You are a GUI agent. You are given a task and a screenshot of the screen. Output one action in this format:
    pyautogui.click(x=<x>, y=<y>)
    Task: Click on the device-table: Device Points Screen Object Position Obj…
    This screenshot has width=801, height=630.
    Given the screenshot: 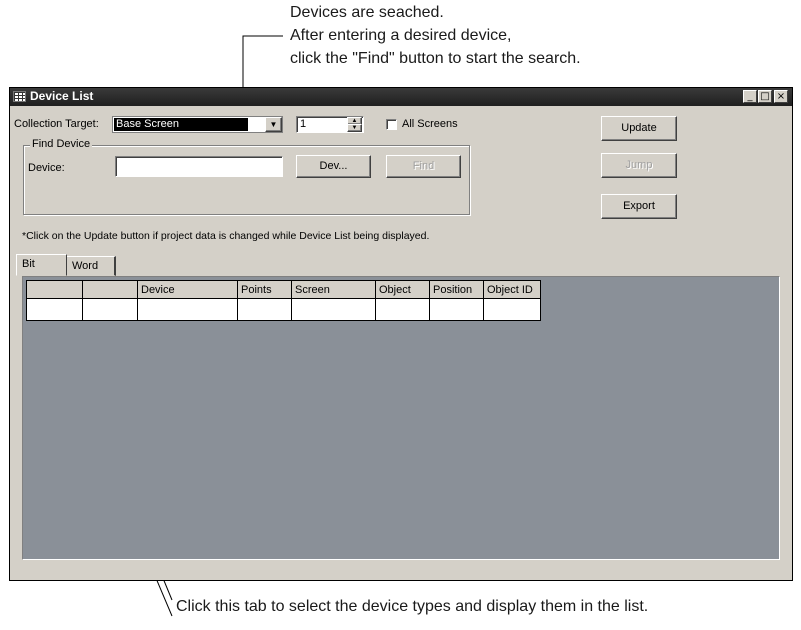 What is the action you would take?
    pyautogui.click(x=283, y=300)
    